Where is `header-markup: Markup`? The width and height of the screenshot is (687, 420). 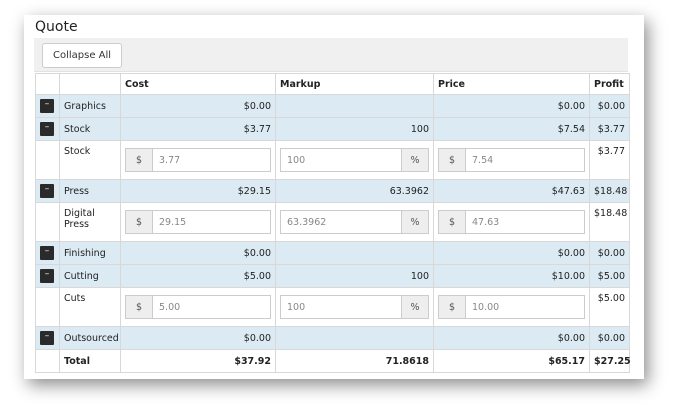
header-markup: Markup is located at coordinates (354, 84).